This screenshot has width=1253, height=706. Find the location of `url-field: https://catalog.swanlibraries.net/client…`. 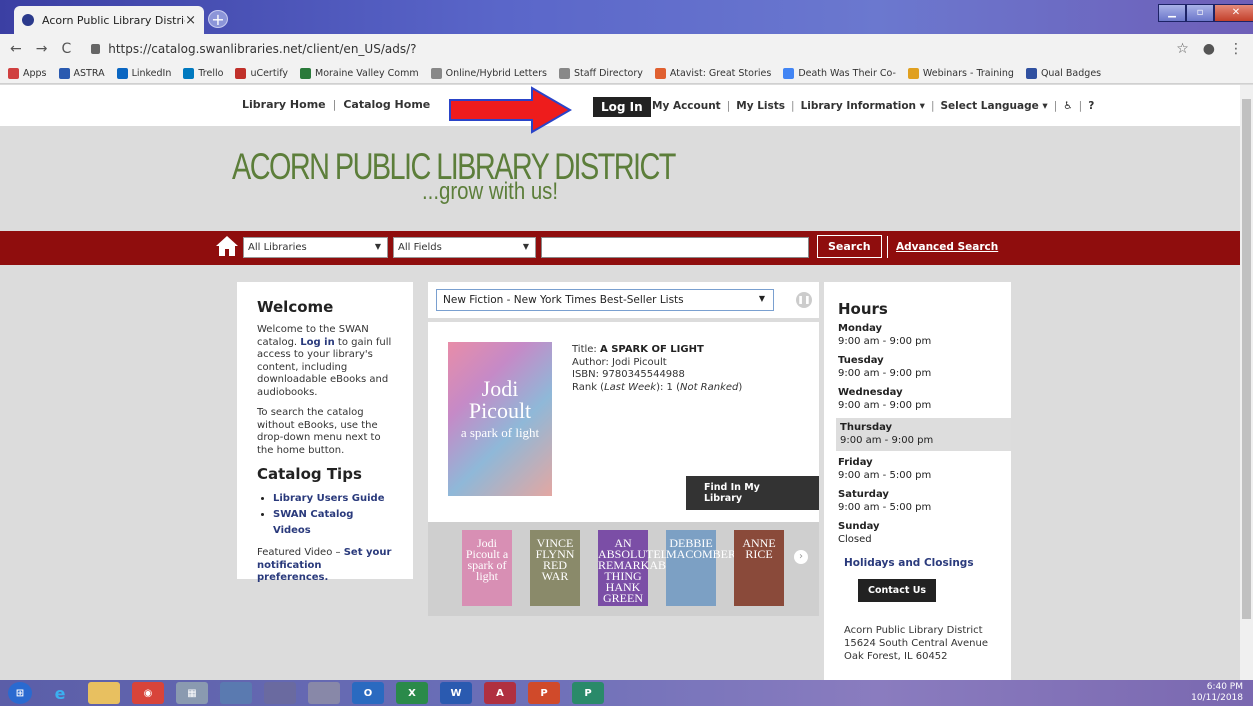

url-field: https://catalog.swanlibraries.net/client… is located at coordinates (642, 49).